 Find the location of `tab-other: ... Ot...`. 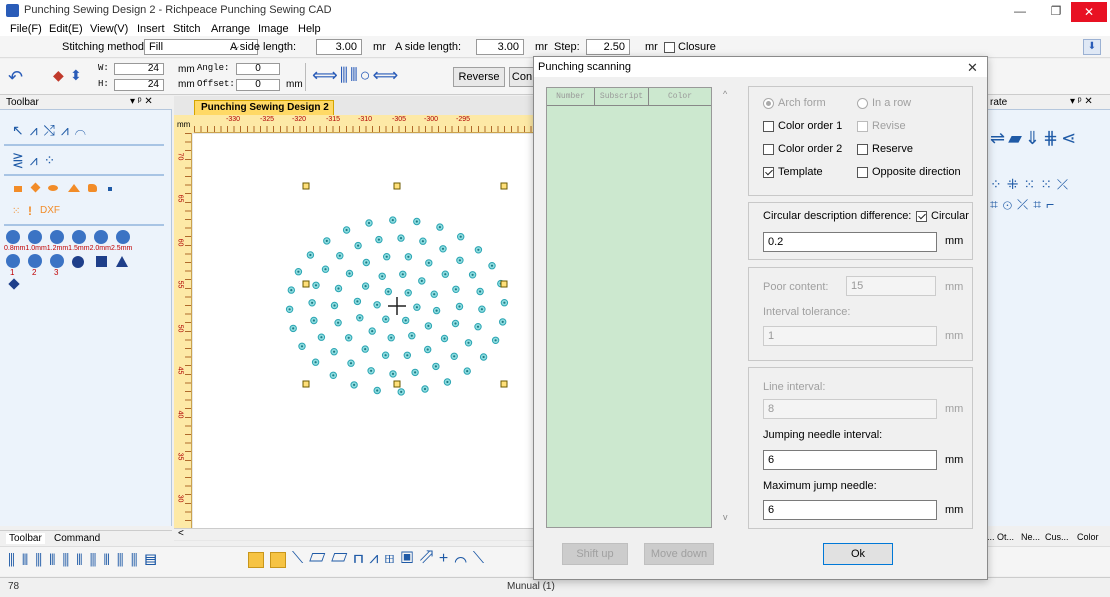

tab-other: ... Ot... is located at coordinates (1000, 537).